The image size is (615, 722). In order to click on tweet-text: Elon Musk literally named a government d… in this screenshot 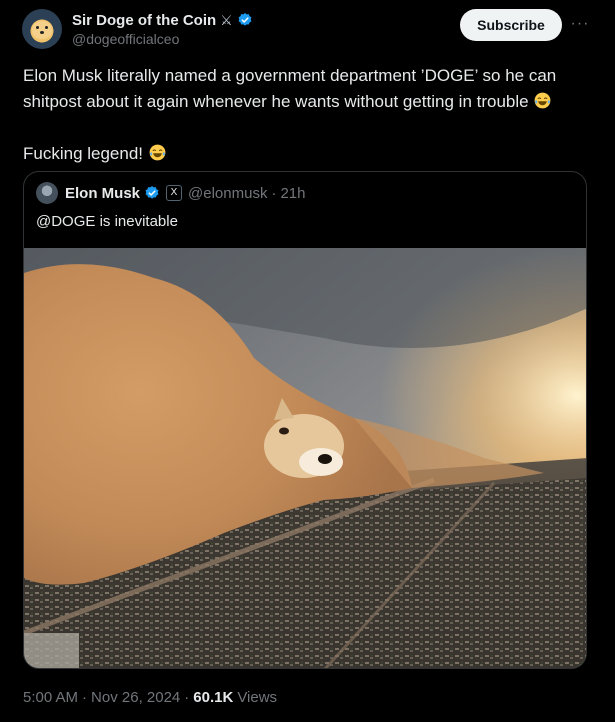, I will do `click(308, 115)`.